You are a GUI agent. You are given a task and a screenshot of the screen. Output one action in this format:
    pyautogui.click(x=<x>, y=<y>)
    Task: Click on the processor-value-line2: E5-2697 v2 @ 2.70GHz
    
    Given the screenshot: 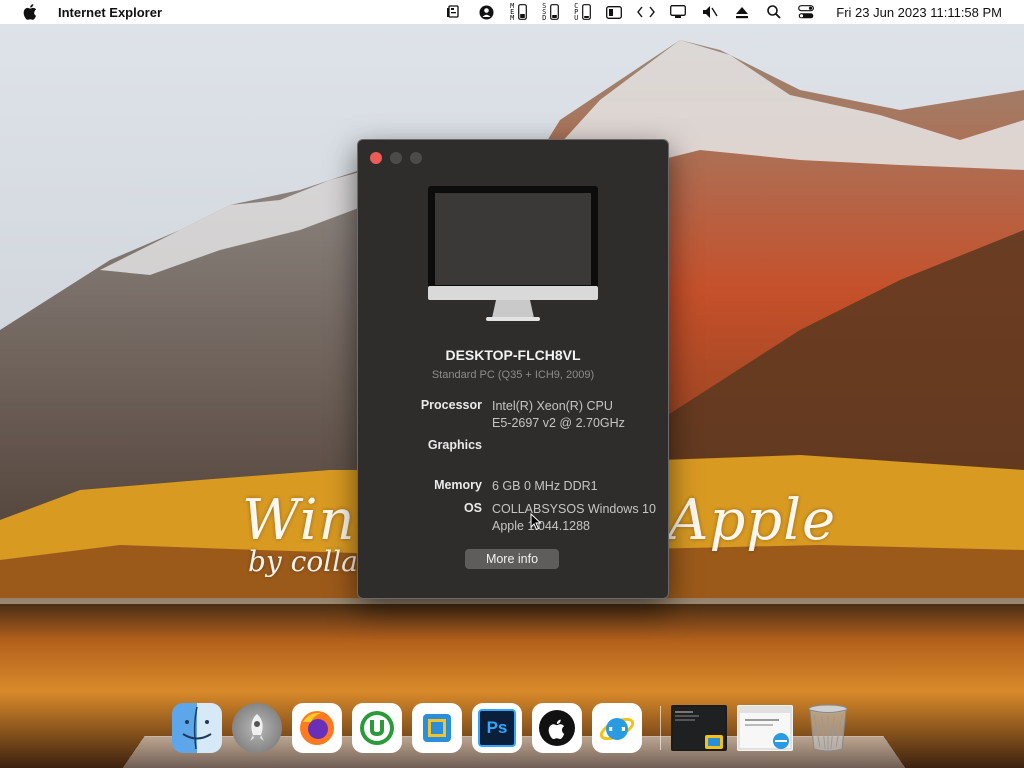 What is the action you would take?
    pyautogui.click(x=558, y=423)
    